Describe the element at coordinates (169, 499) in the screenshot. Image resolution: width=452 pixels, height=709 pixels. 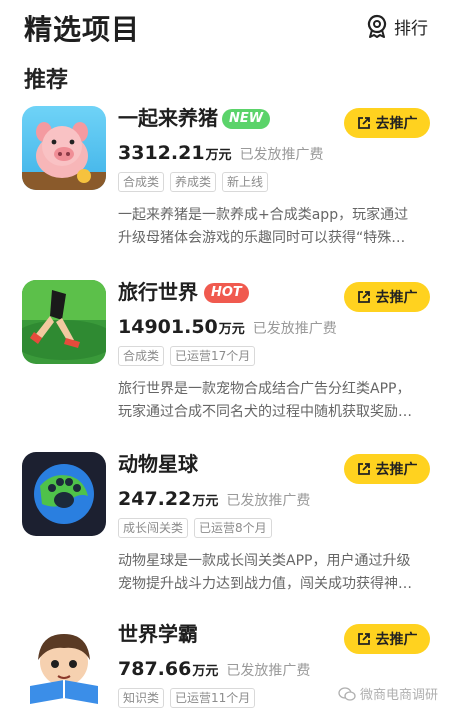
I see `fee-amount: 247.22` at that location.